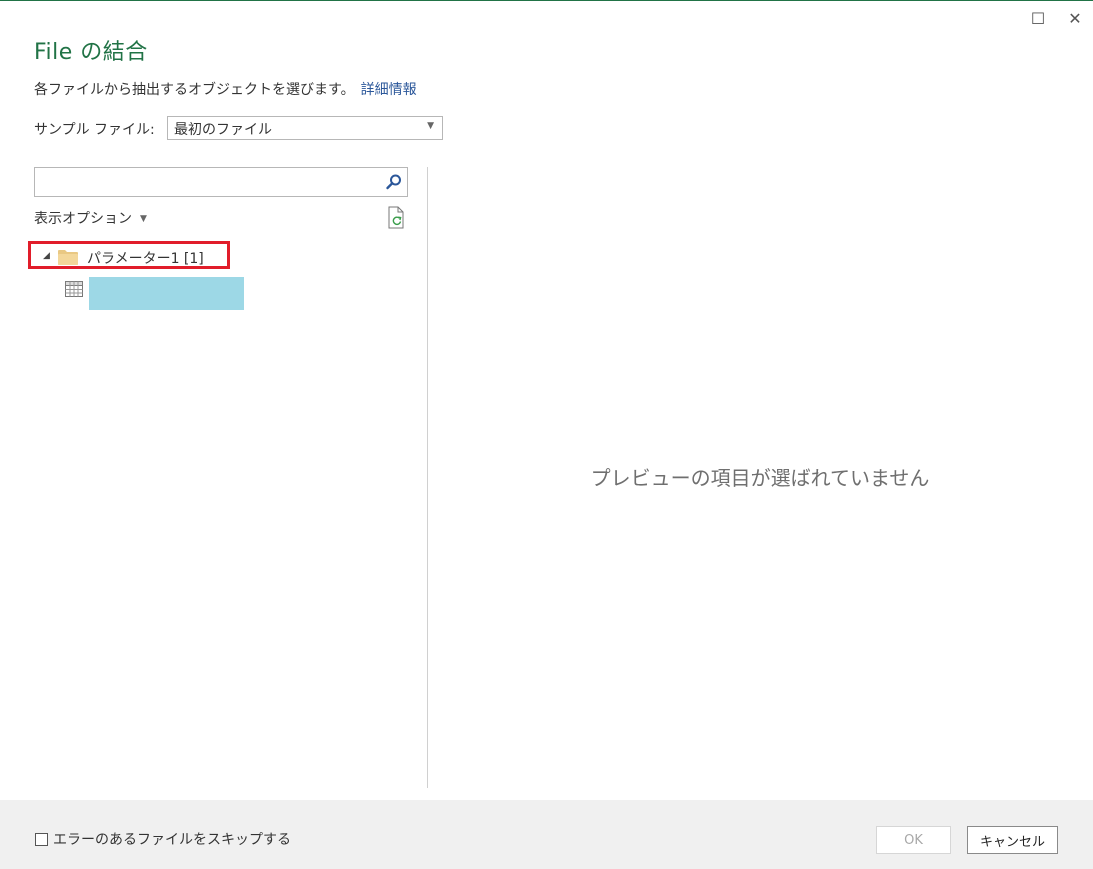  What do you see at coordinates (94, 130) in the screenshot?
I see `sample-file-label: サンプル ファイル:` at bounding box center [94, 130].